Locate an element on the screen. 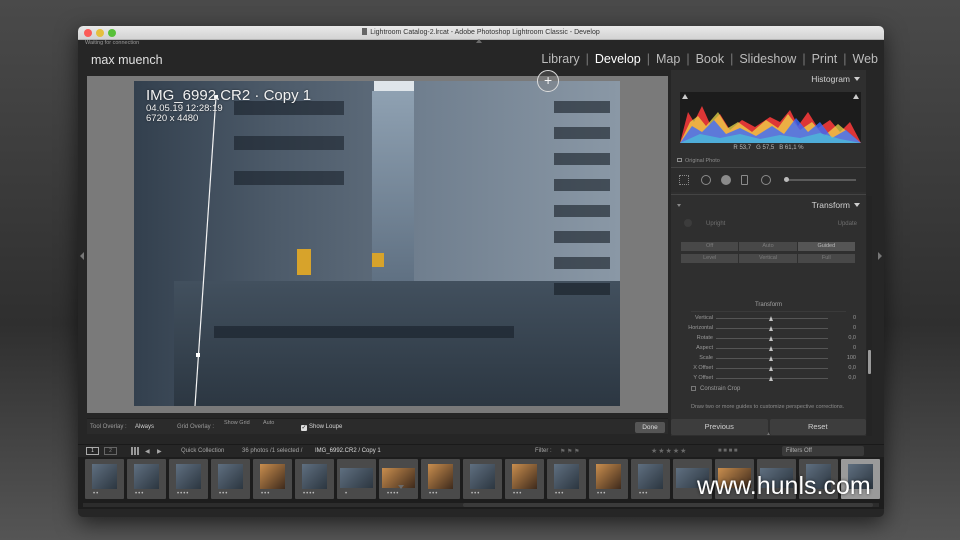 The width and height of the screenshot is (960, 540). filmstrip-count: 36 photos /1 selected / is located at coordinates (272, 451).